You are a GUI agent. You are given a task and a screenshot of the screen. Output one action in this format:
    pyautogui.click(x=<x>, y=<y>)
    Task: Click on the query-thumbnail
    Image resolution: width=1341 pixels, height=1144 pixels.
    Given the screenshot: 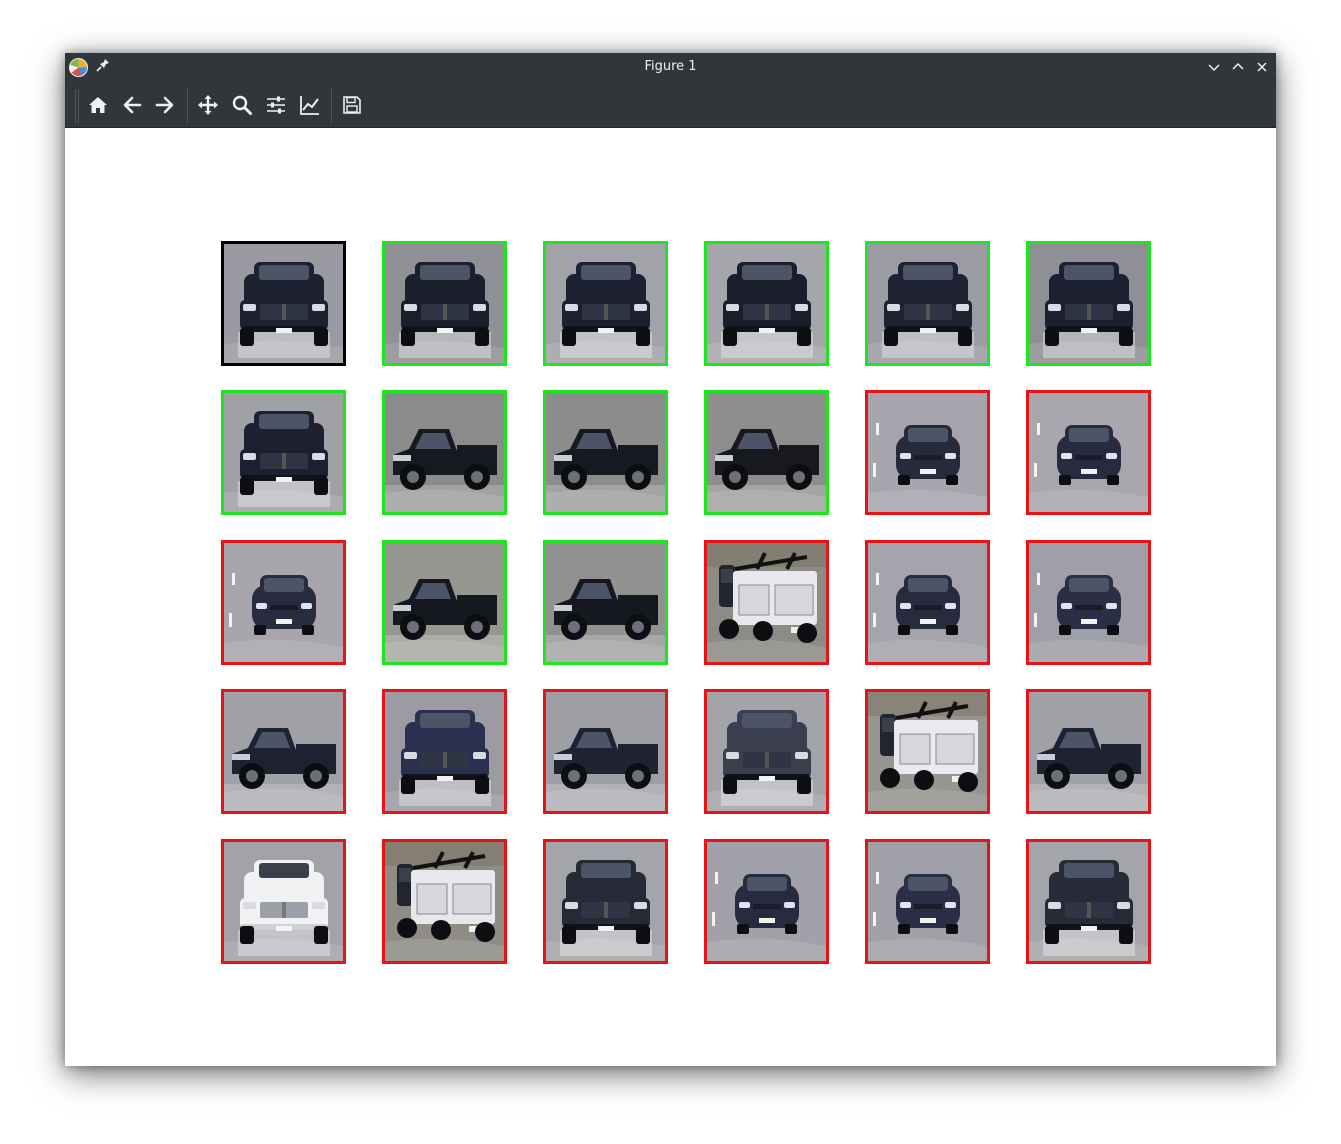 What is the action you would take?
    pyautogui.click(x=283, y=303)
    